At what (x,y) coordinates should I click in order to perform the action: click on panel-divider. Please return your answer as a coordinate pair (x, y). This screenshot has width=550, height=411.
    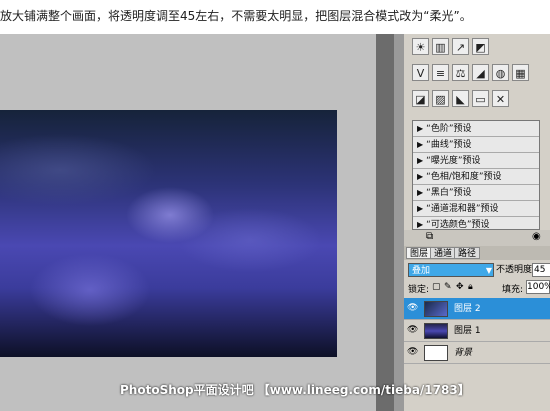
    Looking at the image, I should click on (390, 222).